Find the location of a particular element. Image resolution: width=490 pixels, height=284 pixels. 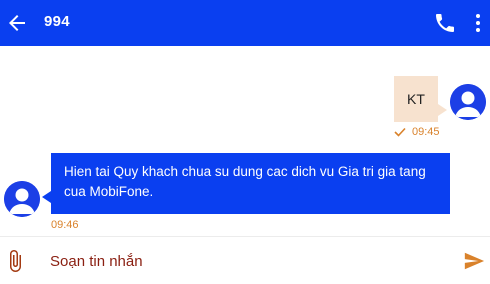

message-input is located at coordinates (245, 260).